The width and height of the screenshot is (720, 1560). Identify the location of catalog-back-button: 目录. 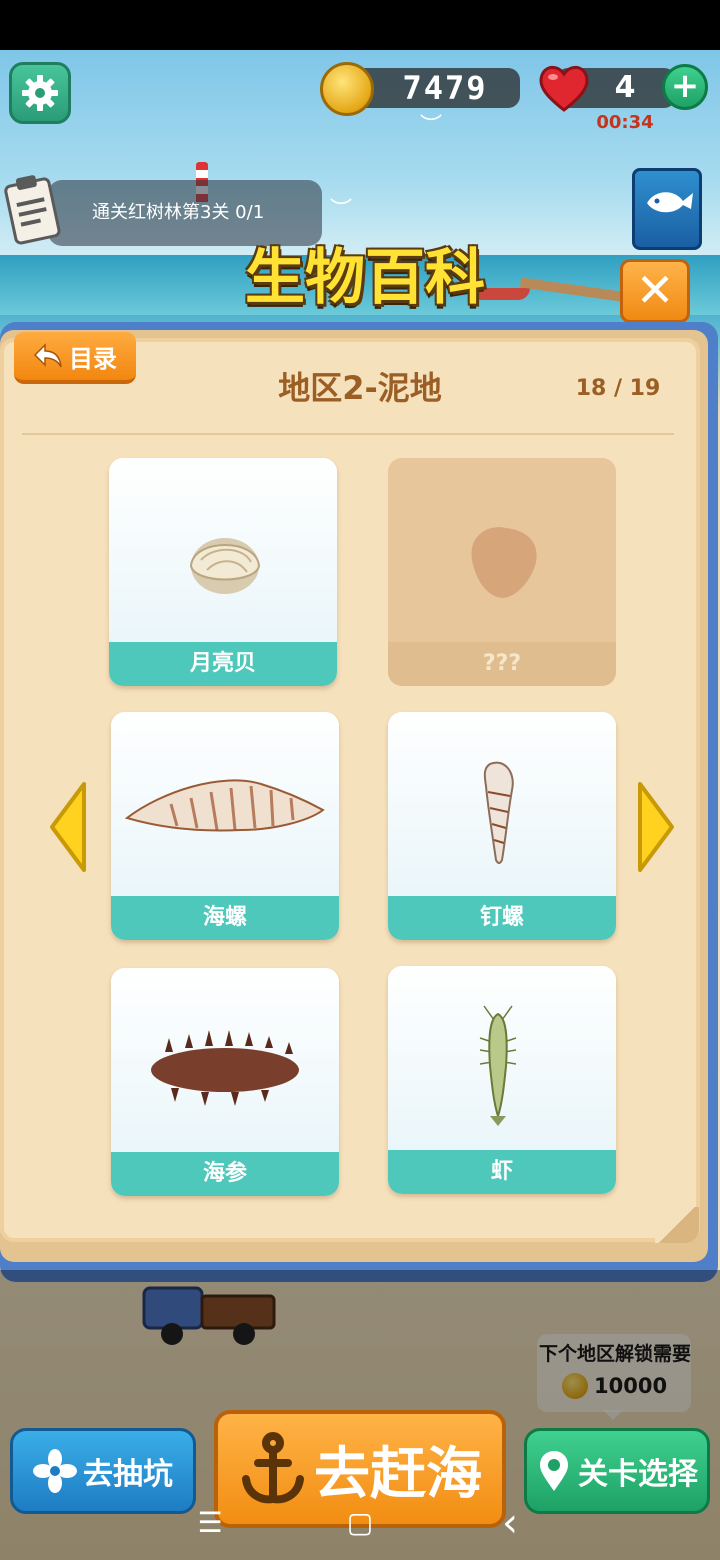
(75, 358).